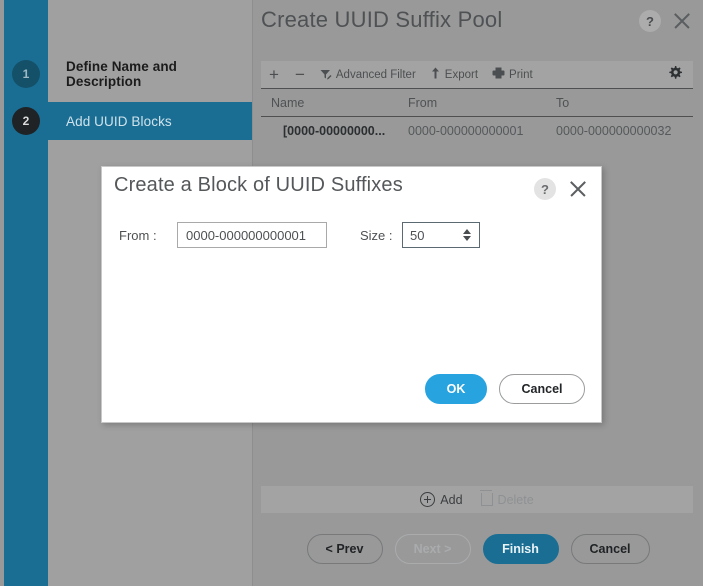  Describe the element at coordinates (542, 389) in the screenshot. I see `dialog-cancel-button: Cancel` at that location.